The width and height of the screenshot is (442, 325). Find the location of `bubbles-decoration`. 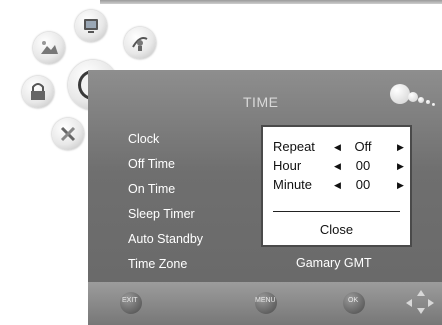

bubbles-decoration is located at coordinates (415, 96).